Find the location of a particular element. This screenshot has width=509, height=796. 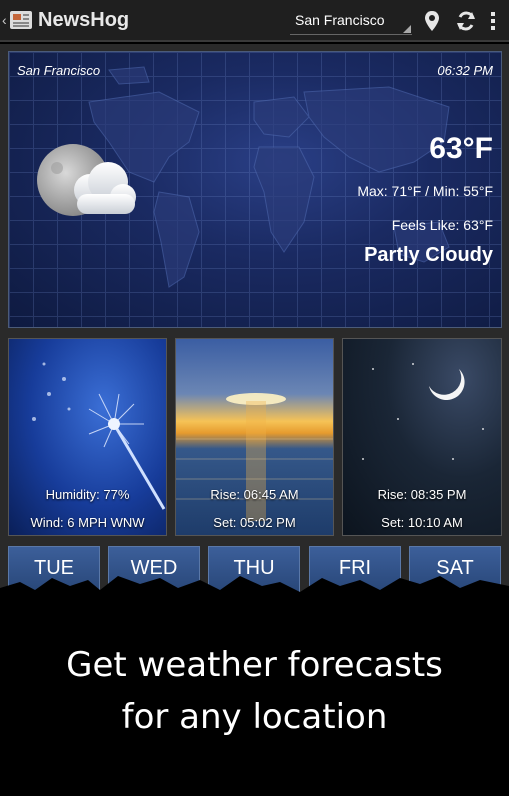

spinner-triangle-icon is located at coordinates (407, 29).